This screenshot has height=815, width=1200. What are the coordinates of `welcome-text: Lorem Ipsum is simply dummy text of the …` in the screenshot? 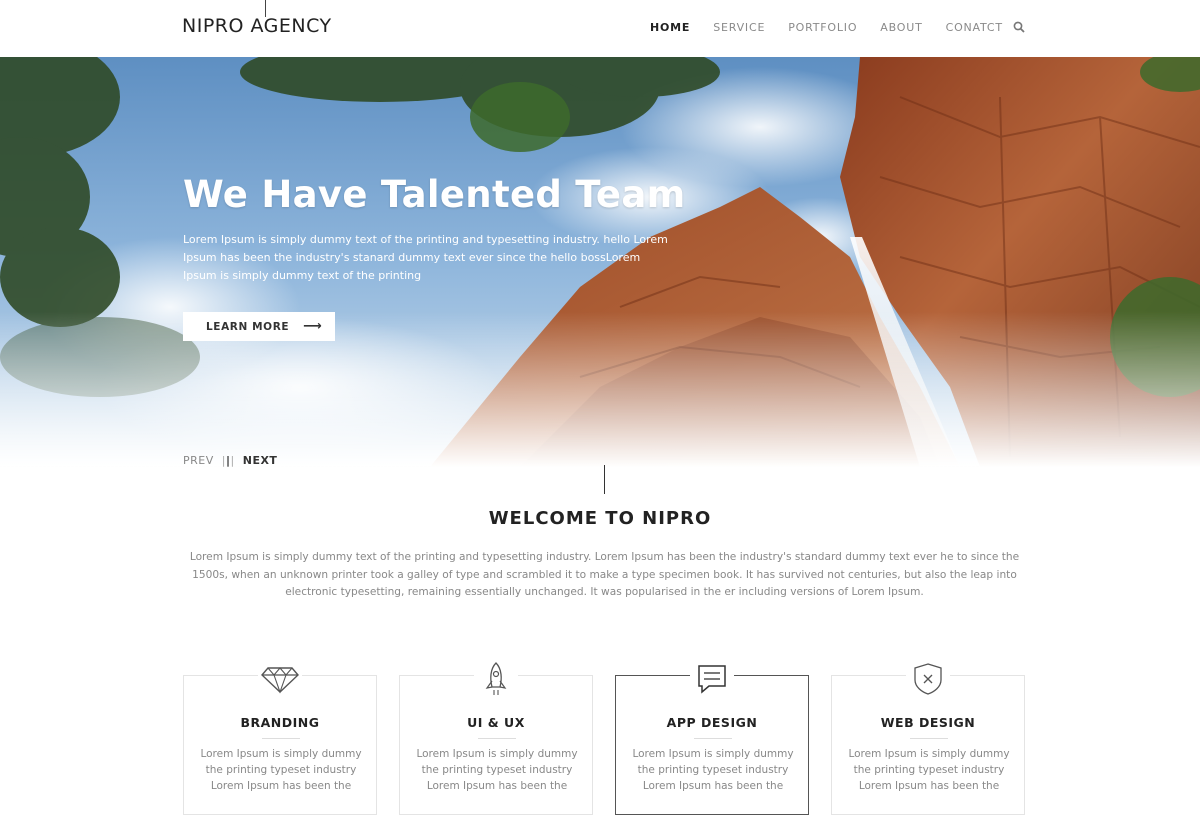 It's located at (604, 574).